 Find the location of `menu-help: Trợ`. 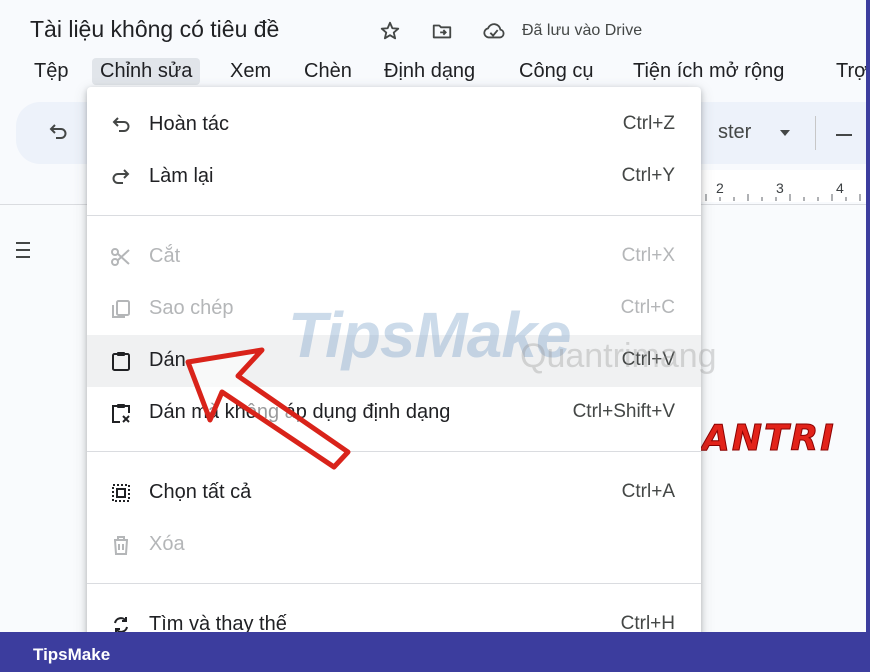

menu-help: Trợ is located at coordinates (849, 71).